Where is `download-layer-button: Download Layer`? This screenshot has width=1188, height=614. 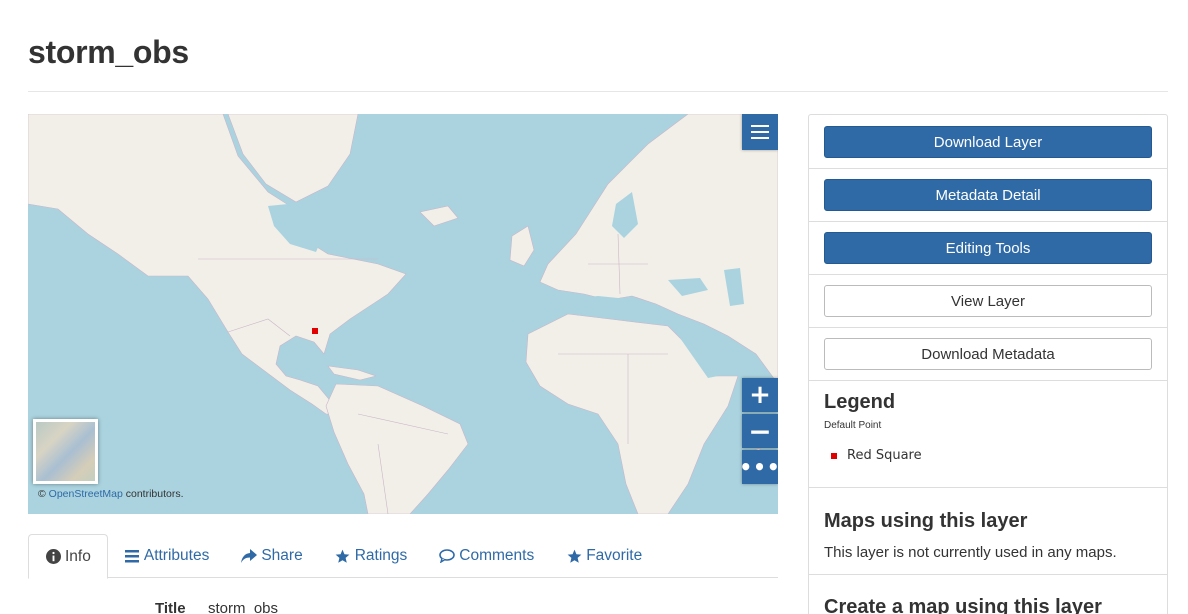 download-layer-button: Download Layer is located at coordinates (988, 142).